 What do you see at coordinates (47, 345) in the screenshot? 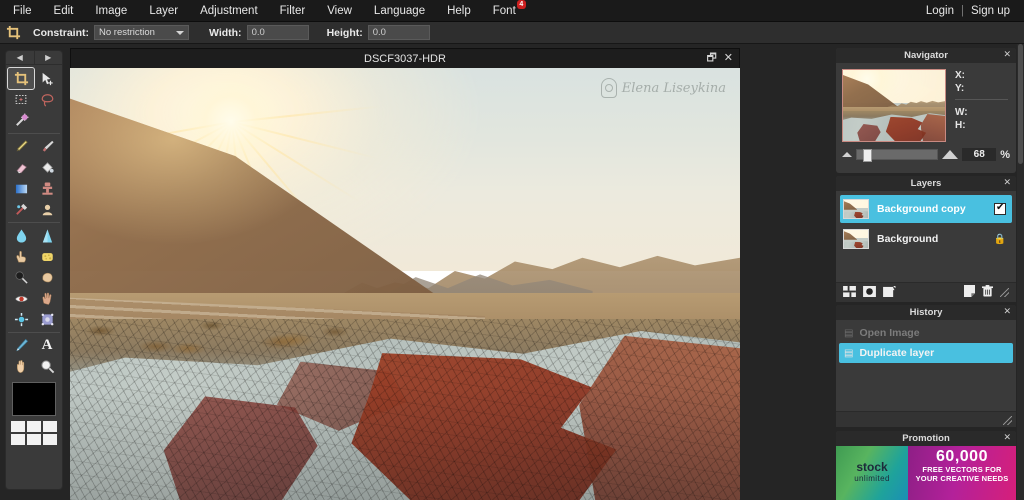
I see `tool-type: A` at bounding box center [47, 345].